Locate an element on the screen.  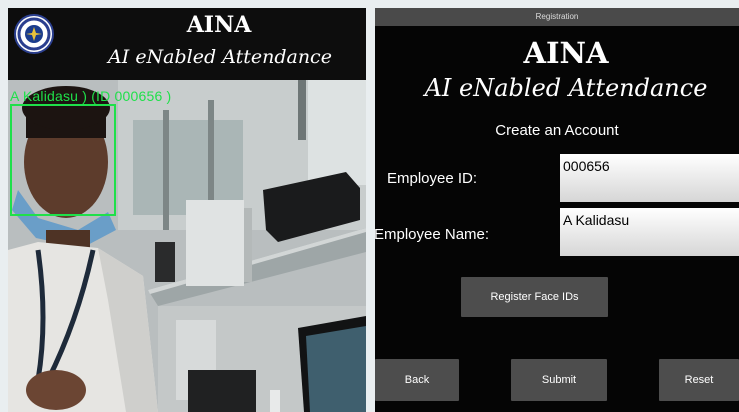
submit-button: Submit is located at coordinates (559, 380).